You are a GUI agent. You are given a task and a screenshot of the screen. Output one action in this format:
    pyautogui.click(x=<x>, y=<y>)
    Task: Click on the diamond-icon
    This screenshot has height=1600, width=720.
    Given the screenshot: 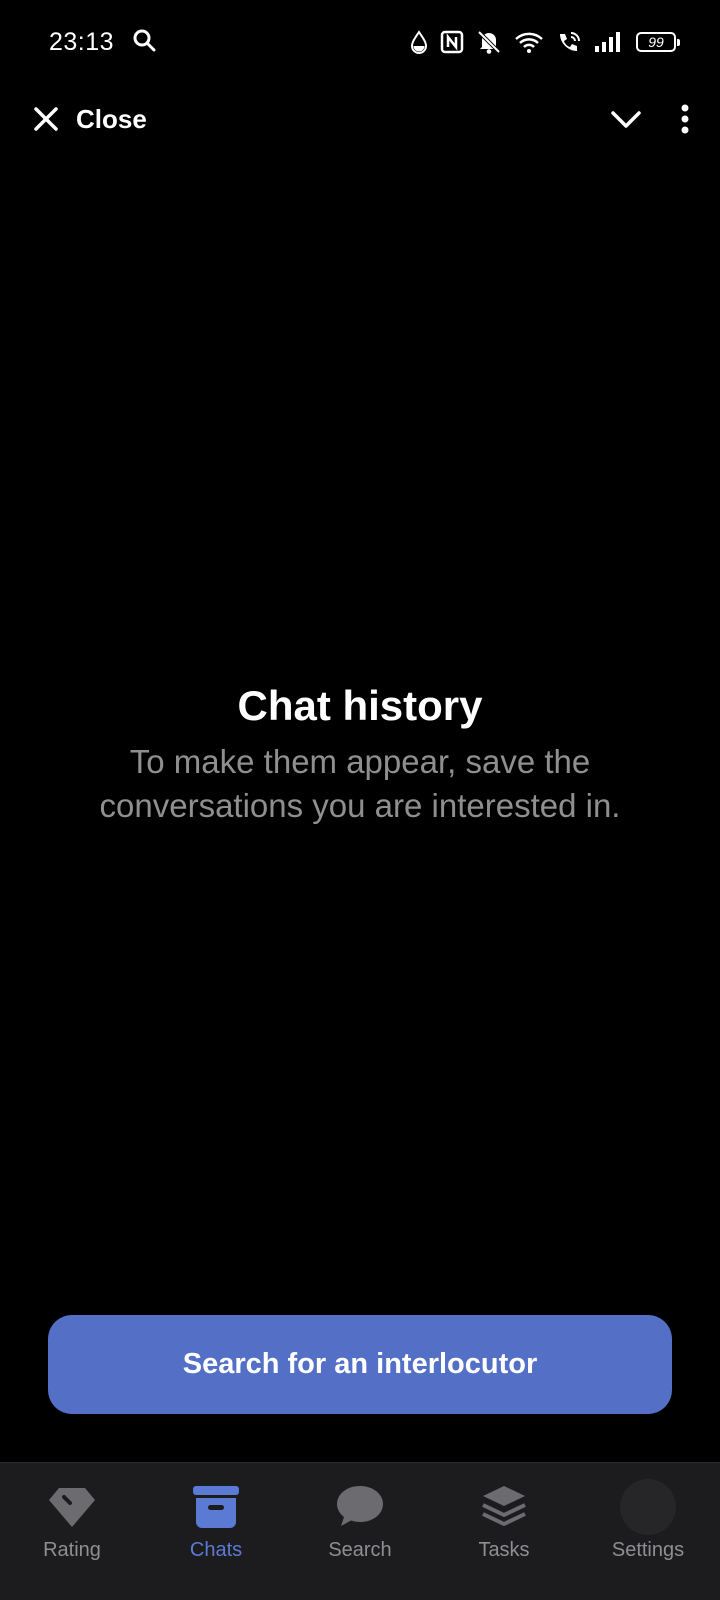 What is the action you would take?
    pyautogui.click(x=72, y=1507)
    